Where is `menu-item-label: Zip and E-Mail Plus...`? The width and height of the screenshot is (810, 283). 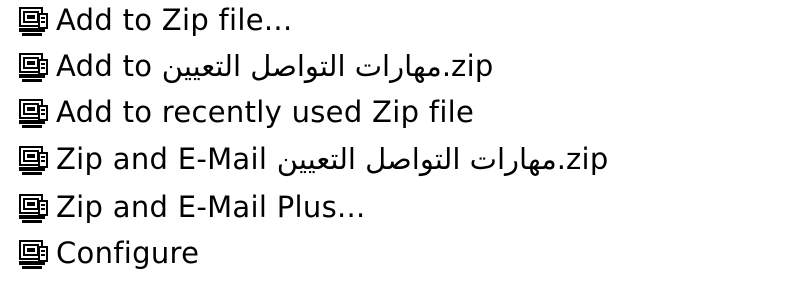 menu-item-label: Zip and E-Mail Plus... is located at coordinates (211, 207).